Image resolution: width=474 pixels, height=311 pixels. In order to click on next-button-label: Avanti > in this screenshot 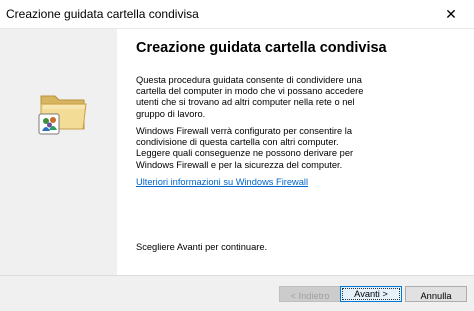, I will do `click(371, 294)`.